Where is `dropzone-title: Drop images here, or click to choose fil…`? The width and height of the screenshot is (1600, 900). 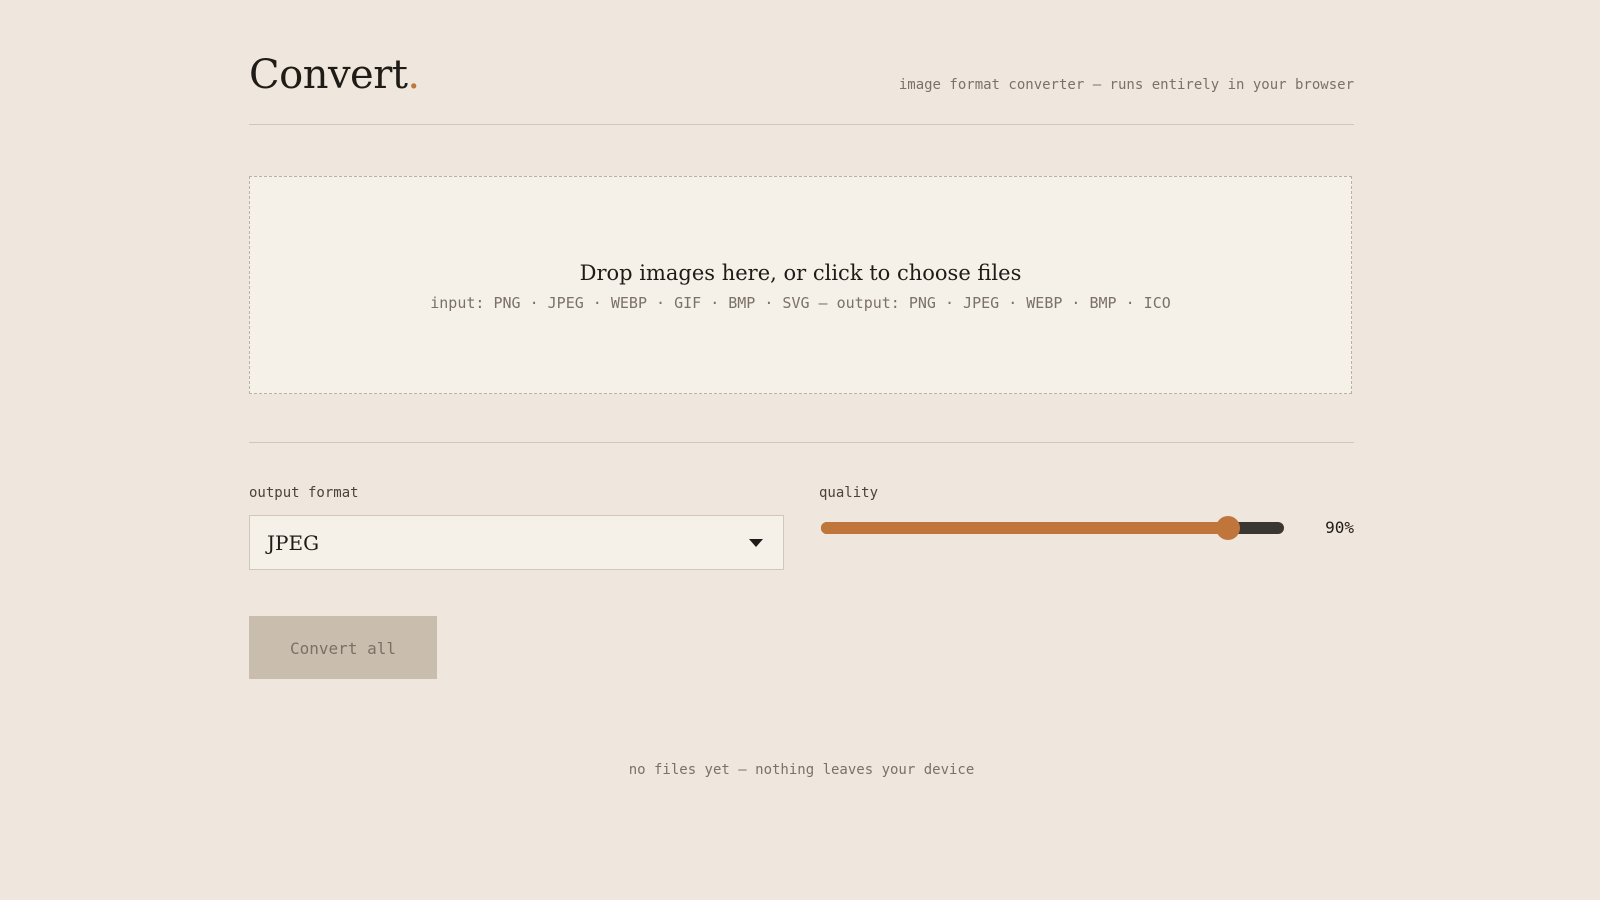 dropzone-title: Drop images here, or click to choose fil… is located at coordinates (800, 273).